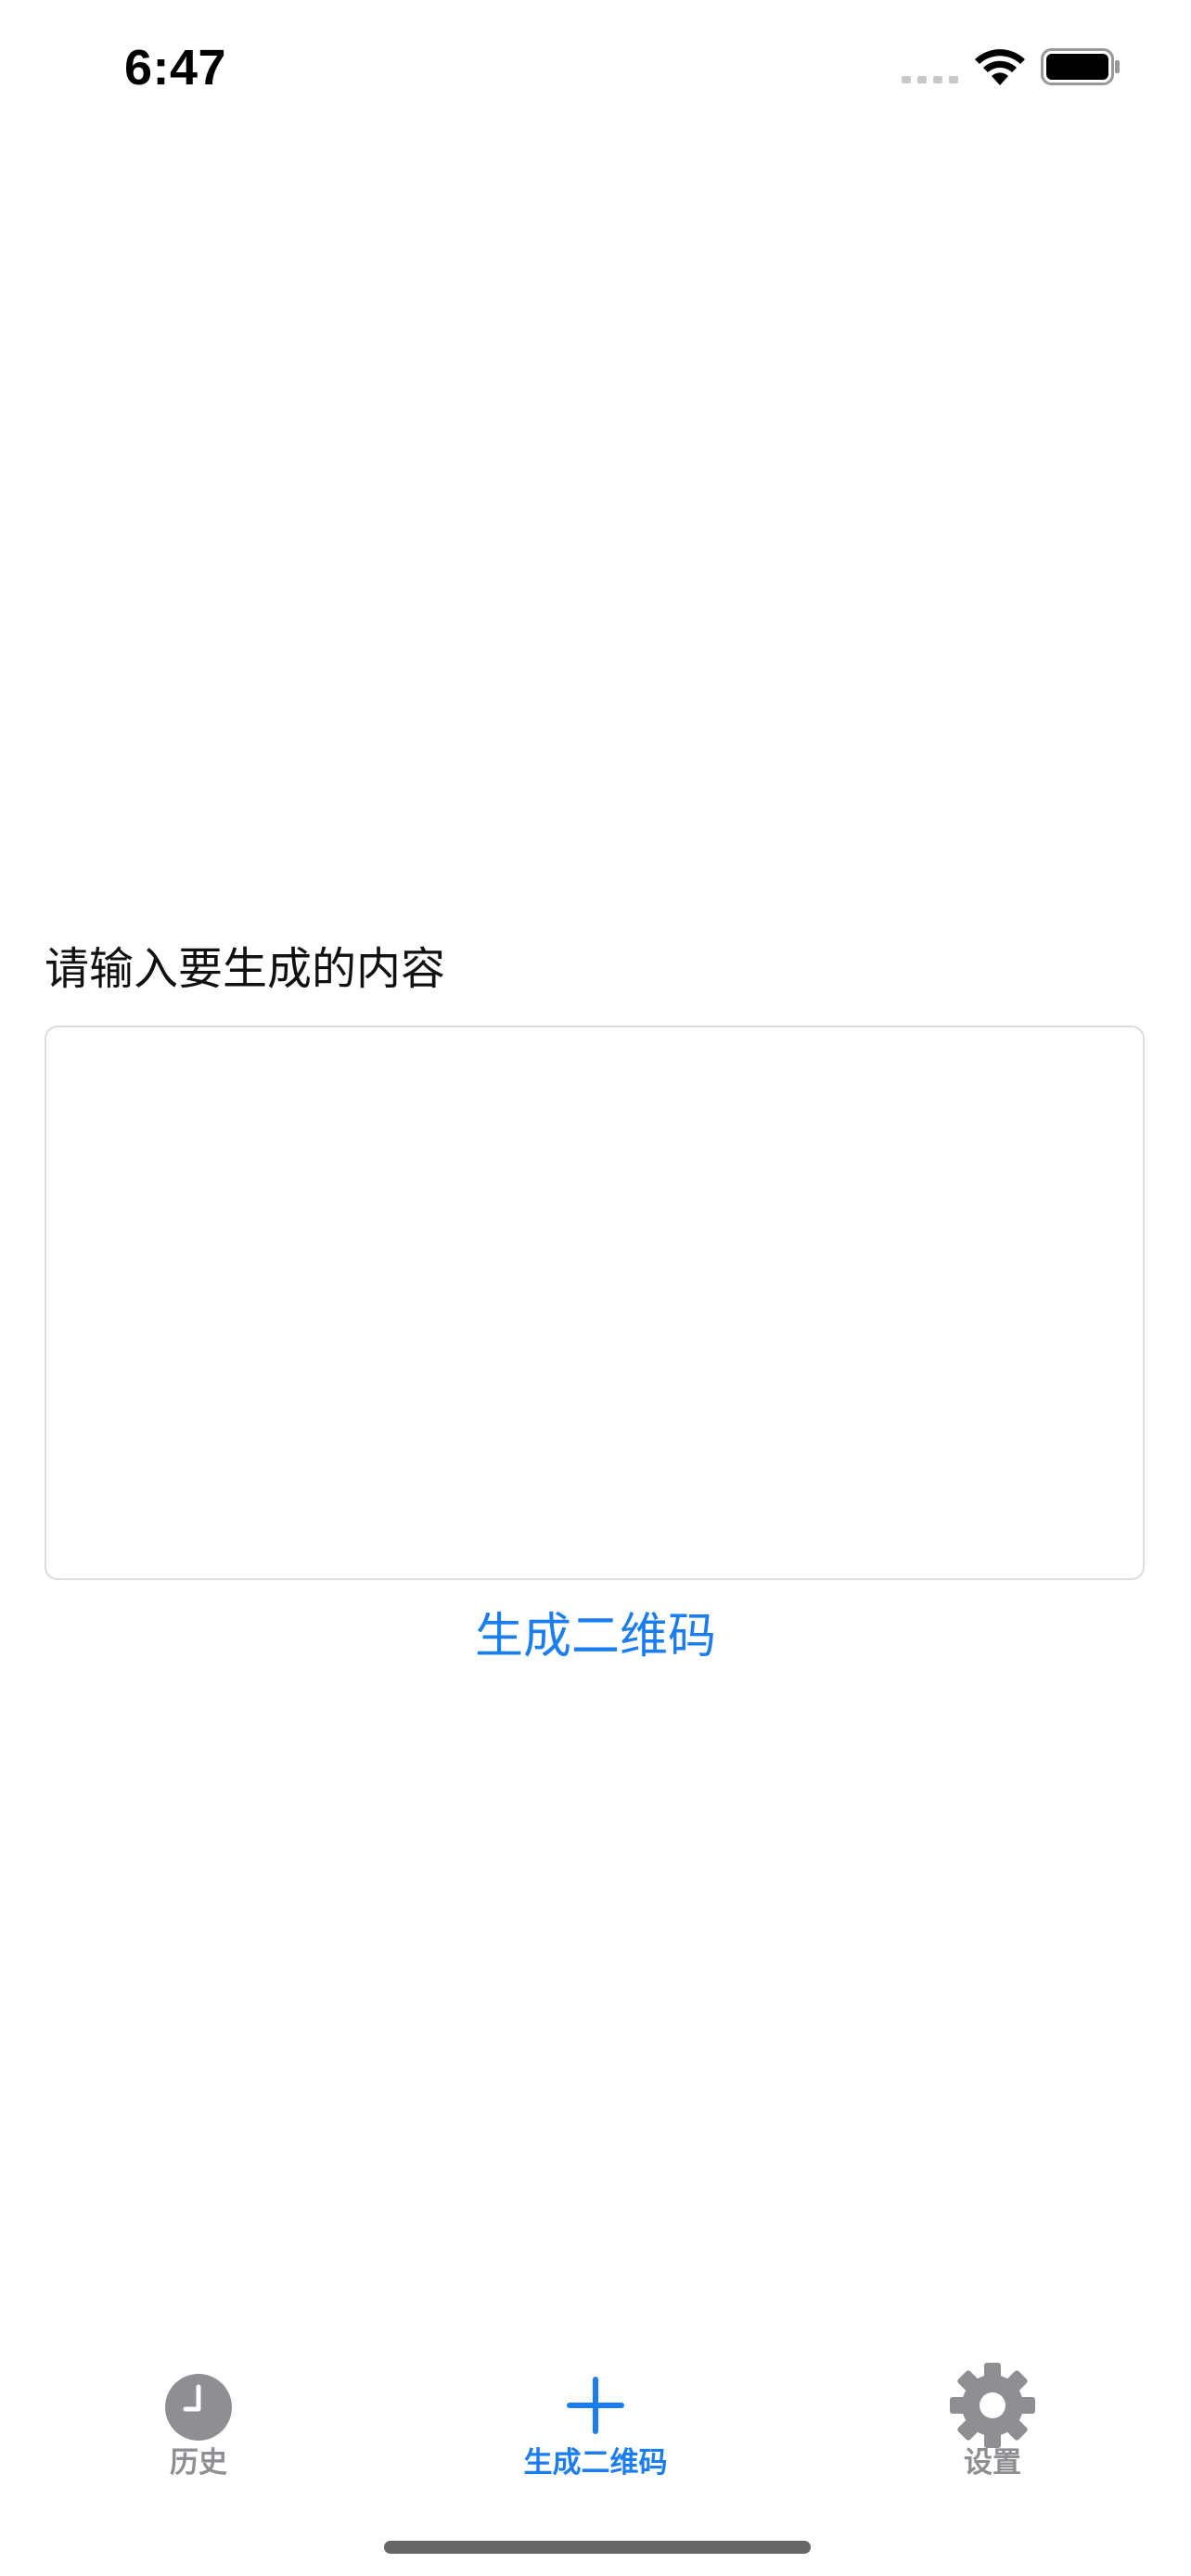 The width and height of the screenshot is (1191, 2576). I want to click on cellular-signal-icon, so click(930, 79).